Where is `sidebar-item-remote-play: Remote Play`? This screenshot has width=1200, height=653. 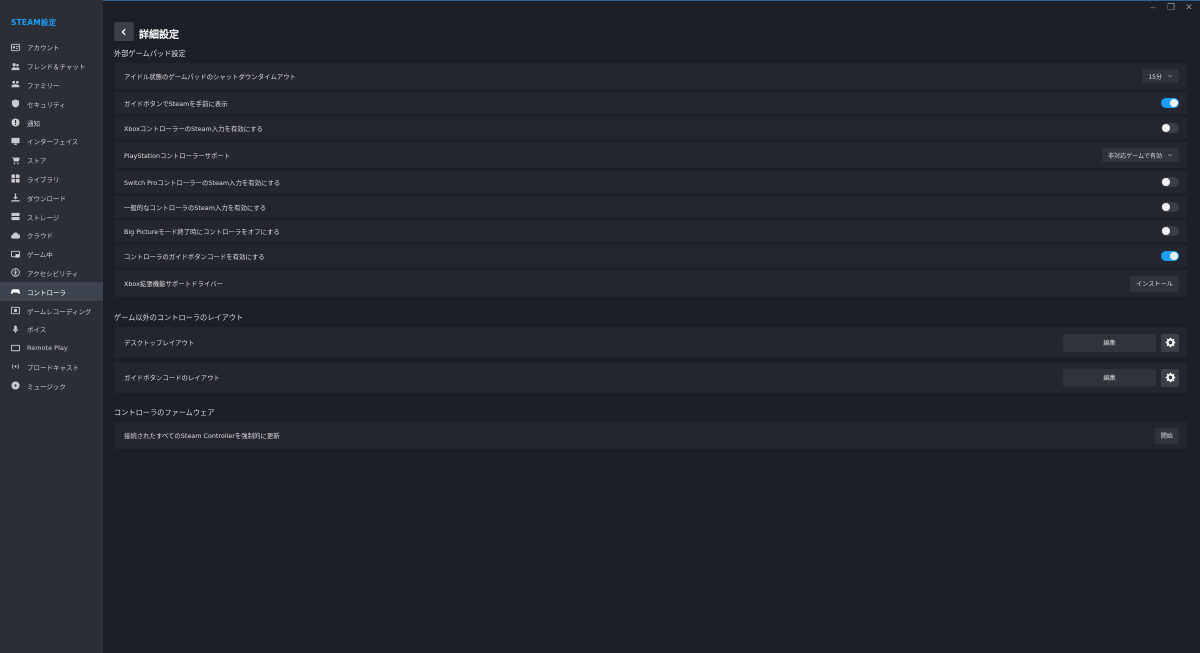
sidebar-item-remote-play: Remote Play is located at coordinates (51, 348).